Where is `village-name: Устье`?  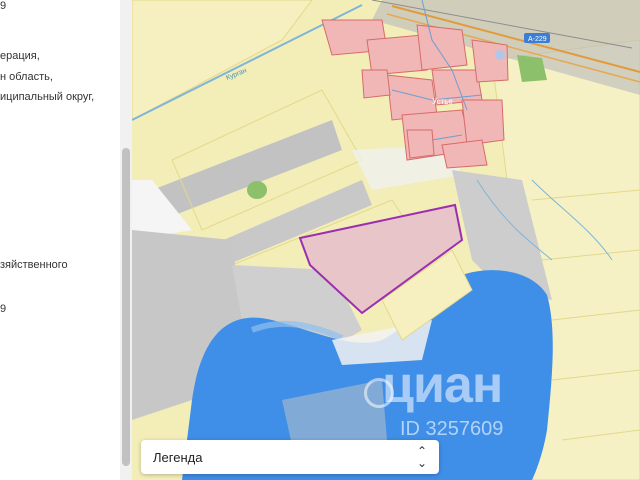
village-name: Устье is located at coordinates (442, 101).